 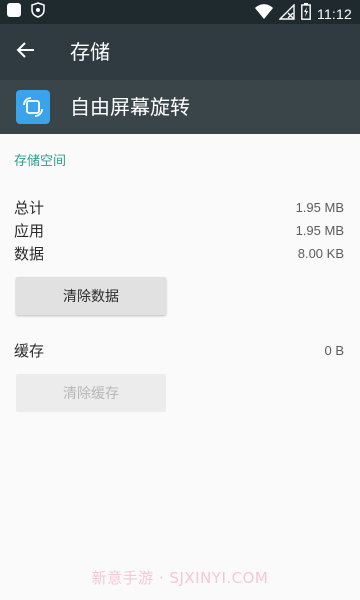 What do you see at coordinates (29, 207) in the screenshot?
I see `row-label: 总计` at bounding box center [29, 207].